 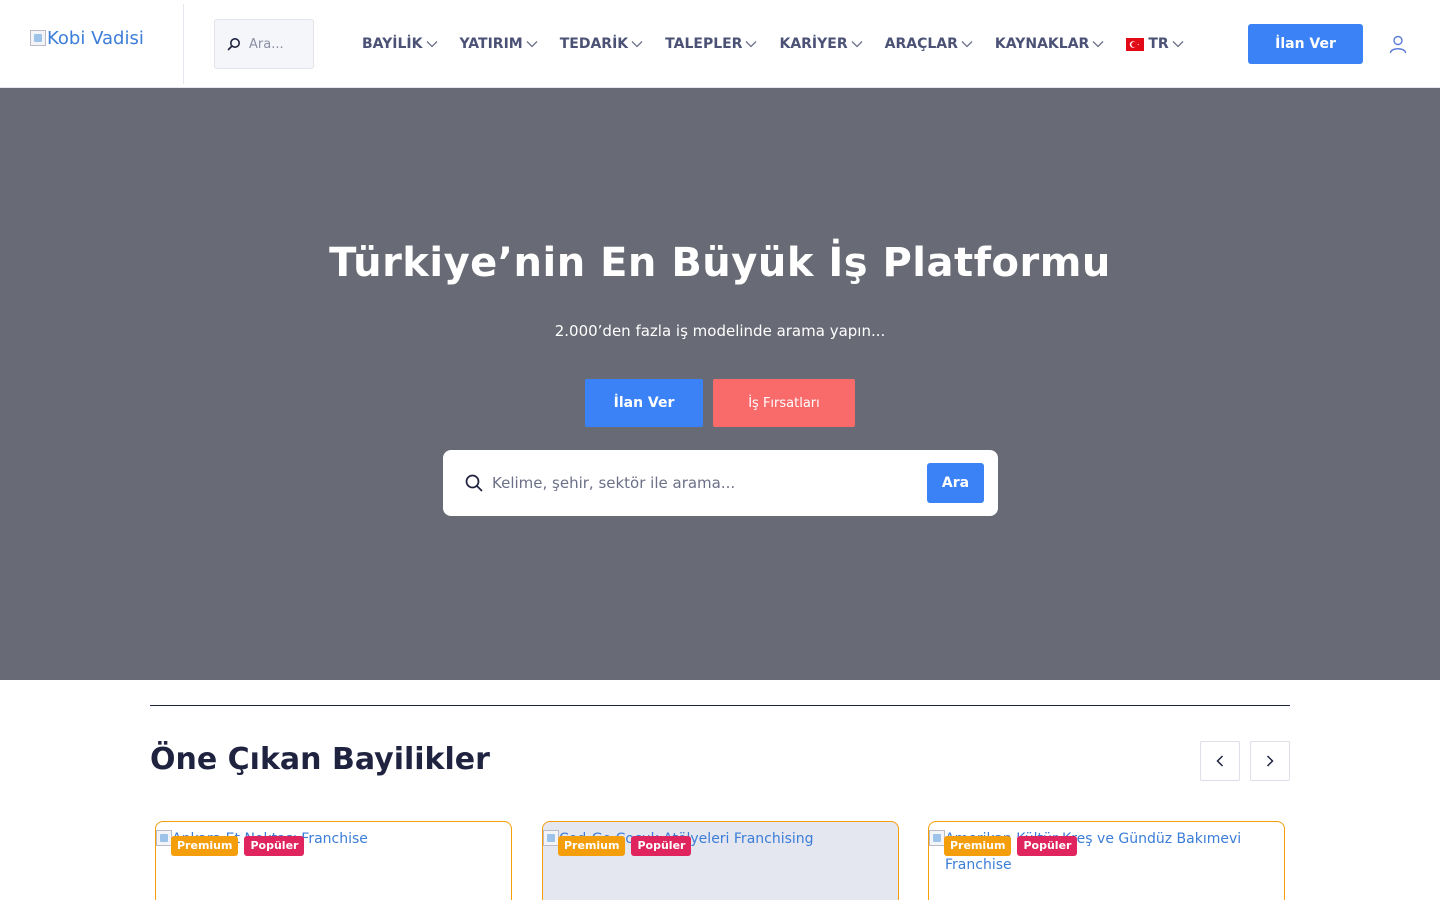 I want to click on hero-search-input, so click(x=702, y=483).